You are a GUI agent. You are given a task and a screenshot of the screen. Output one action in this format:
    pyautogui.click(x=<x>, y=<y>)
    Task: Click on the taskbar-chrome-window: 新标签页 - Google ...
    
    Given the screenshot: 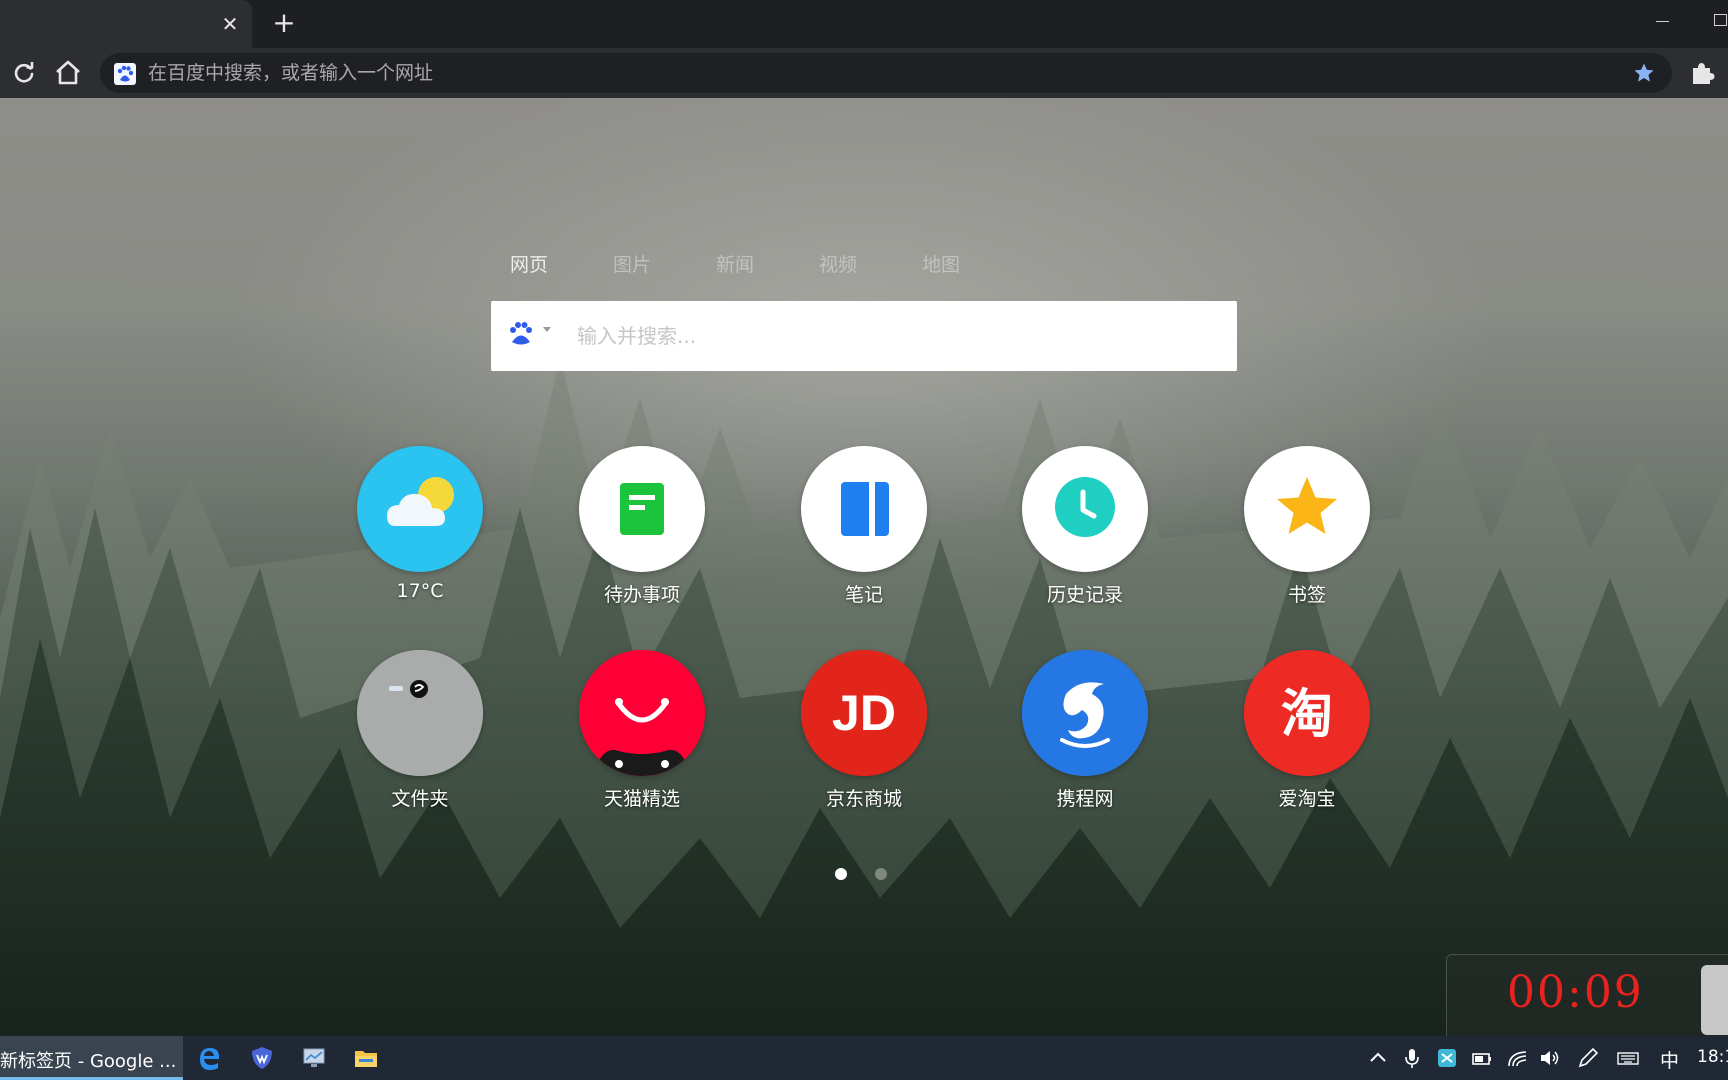 What is the action you would take?
    pyautogui.click(x=91, y=1058)
    